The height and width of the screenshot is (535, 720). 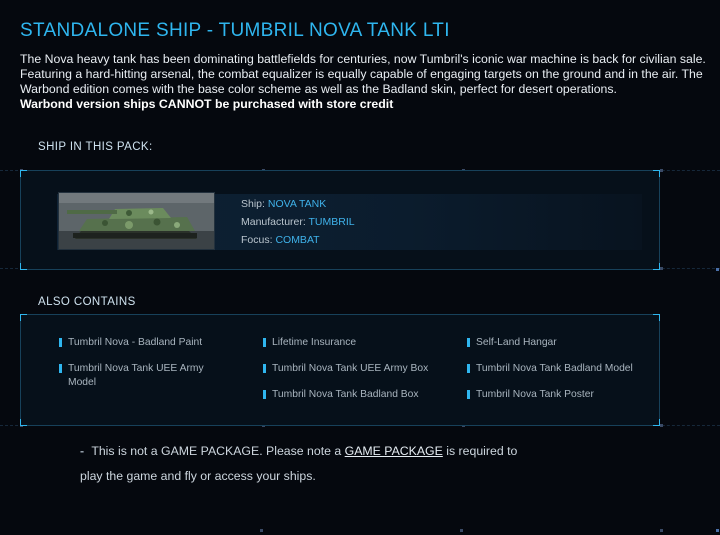 I want to click on contains-item: Tumbril Nova - Badland Paint, so click(x=143, y=343).